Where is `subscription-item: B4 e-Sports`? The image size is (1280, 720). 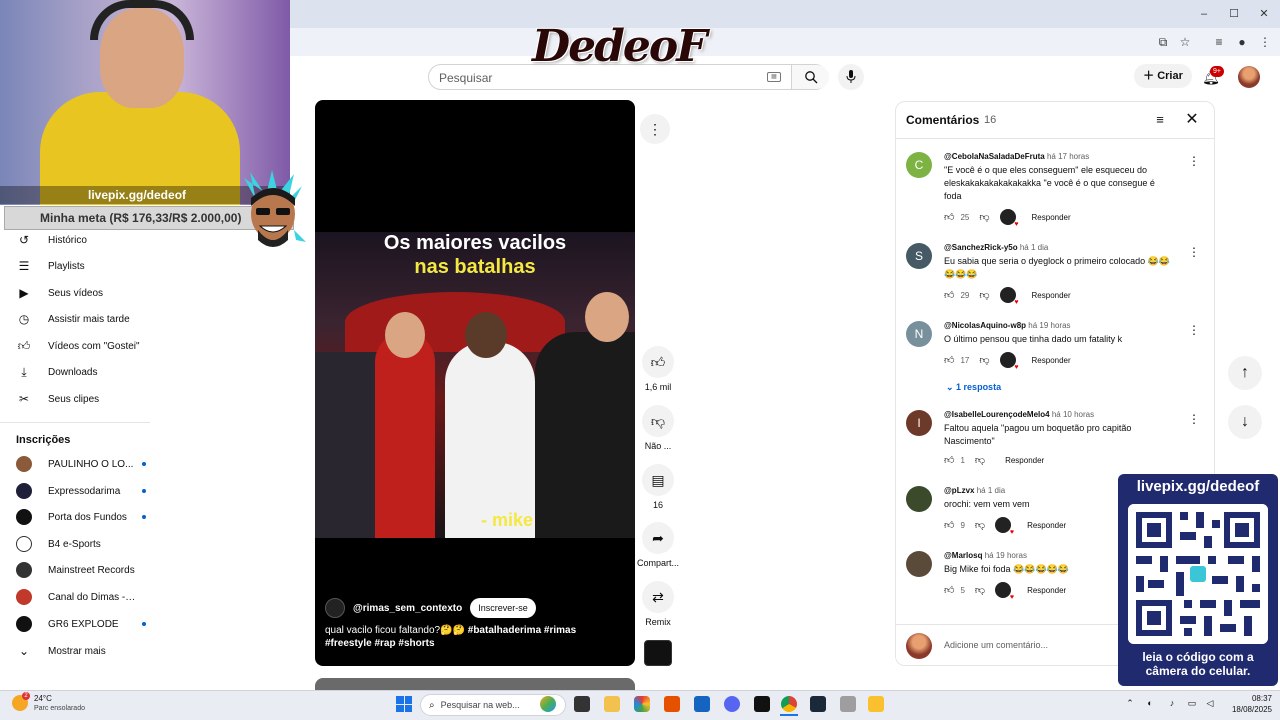
subscription-item: B4 e-Sports is located at coordinates (81, 544).